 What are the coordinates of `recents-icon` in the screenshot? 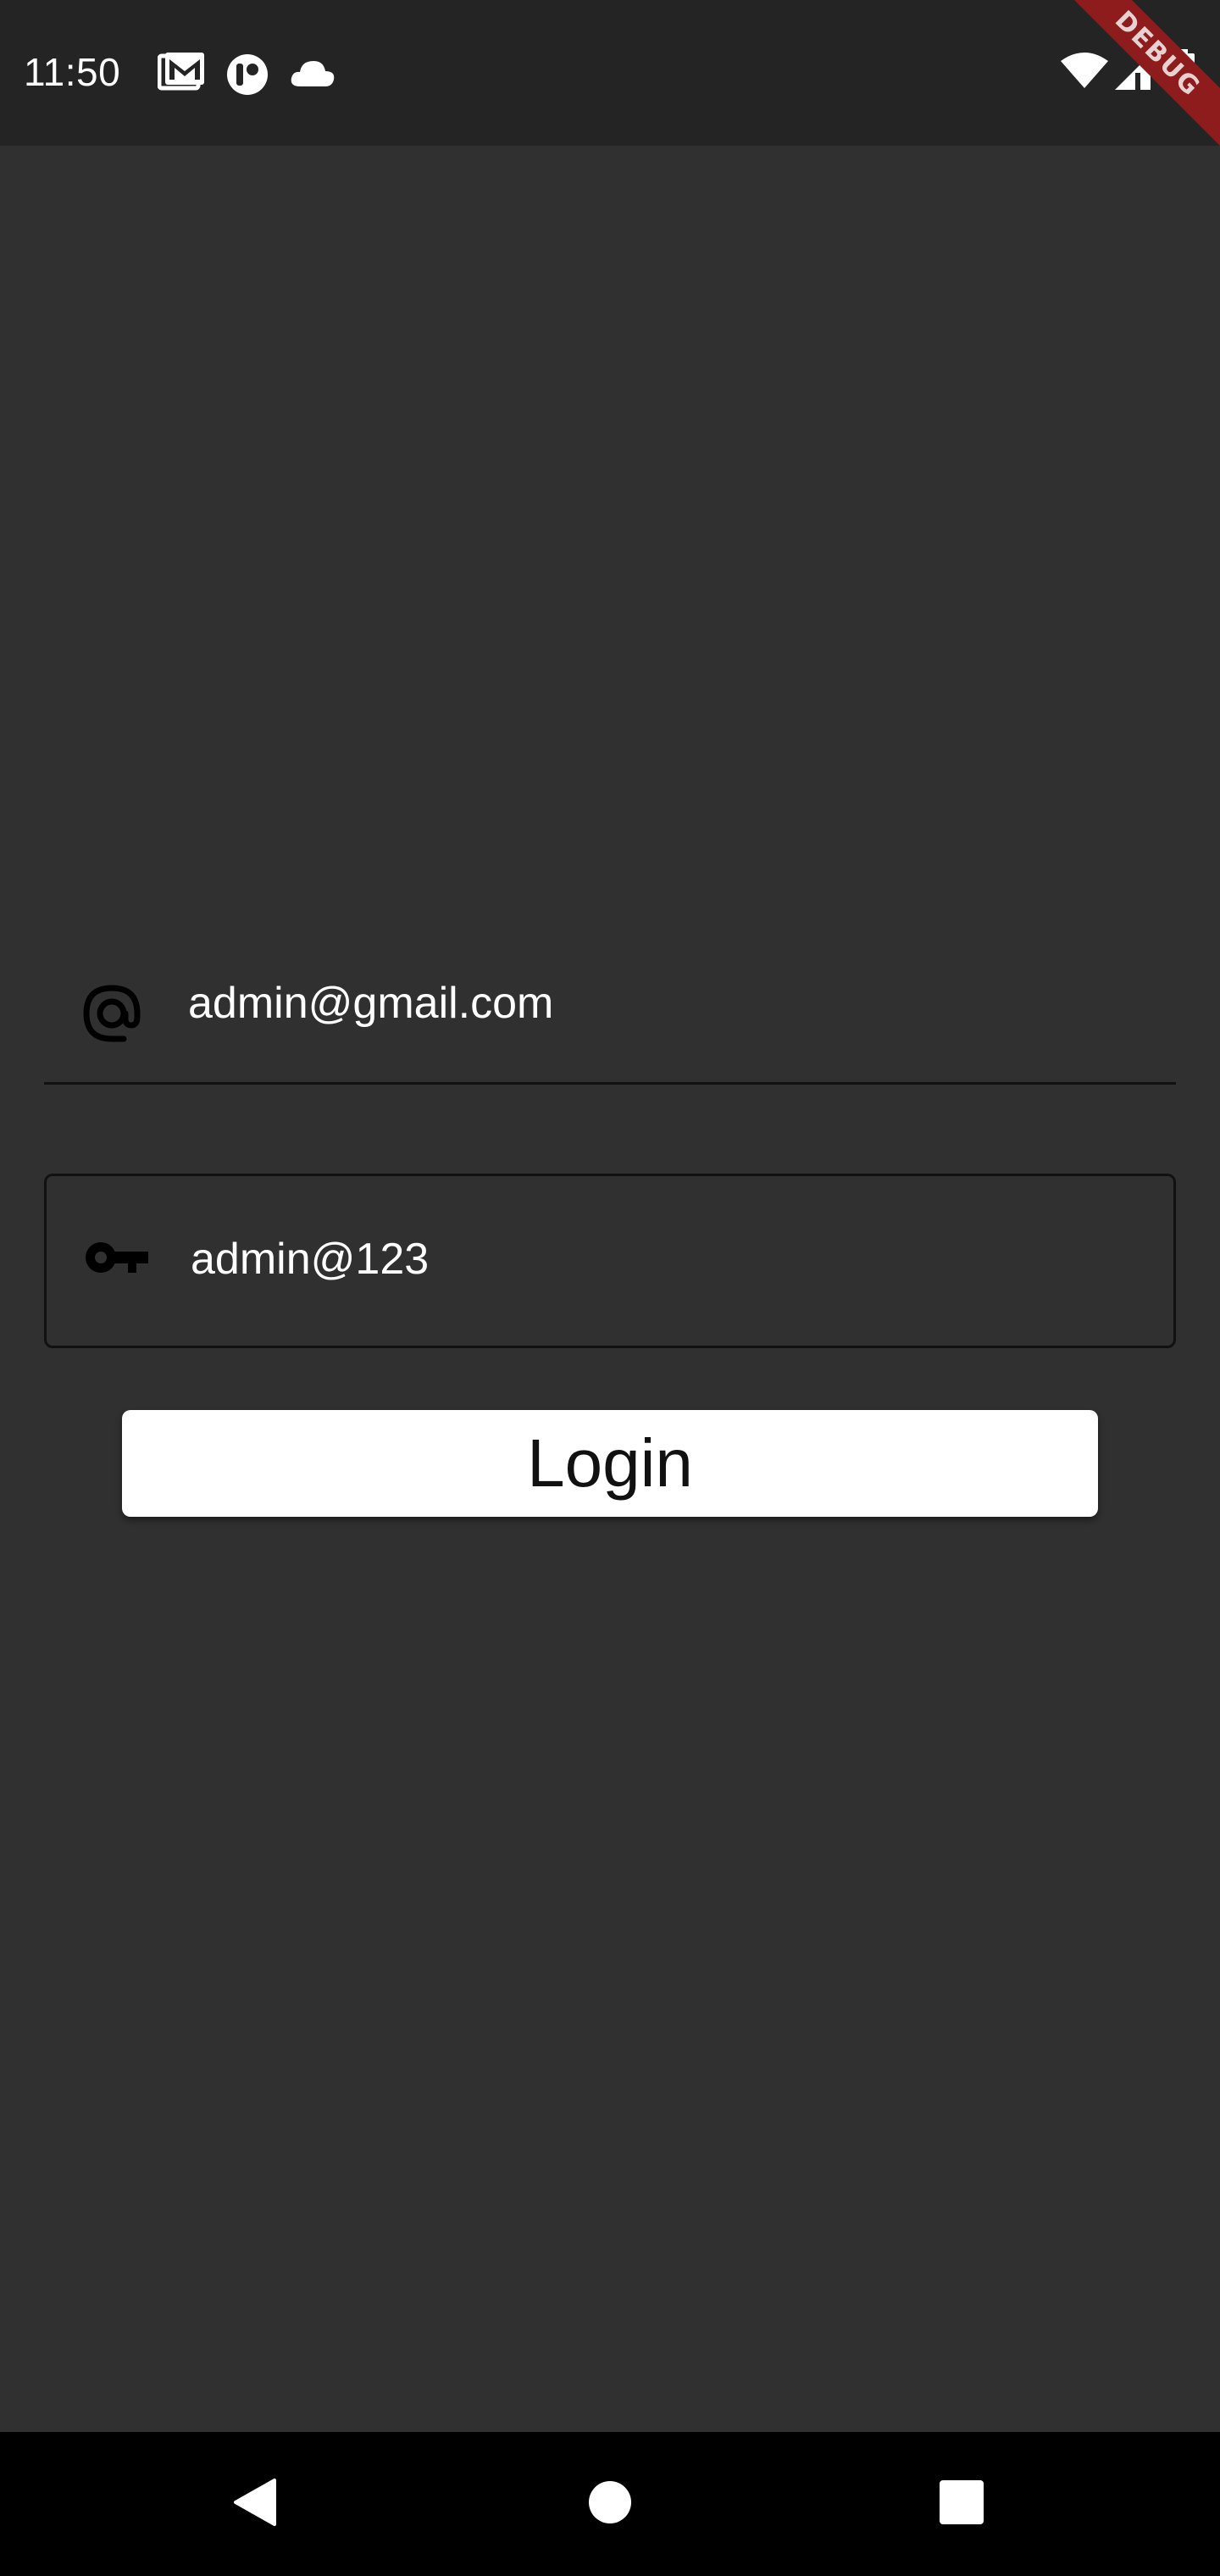 It's located at (962, 2504).